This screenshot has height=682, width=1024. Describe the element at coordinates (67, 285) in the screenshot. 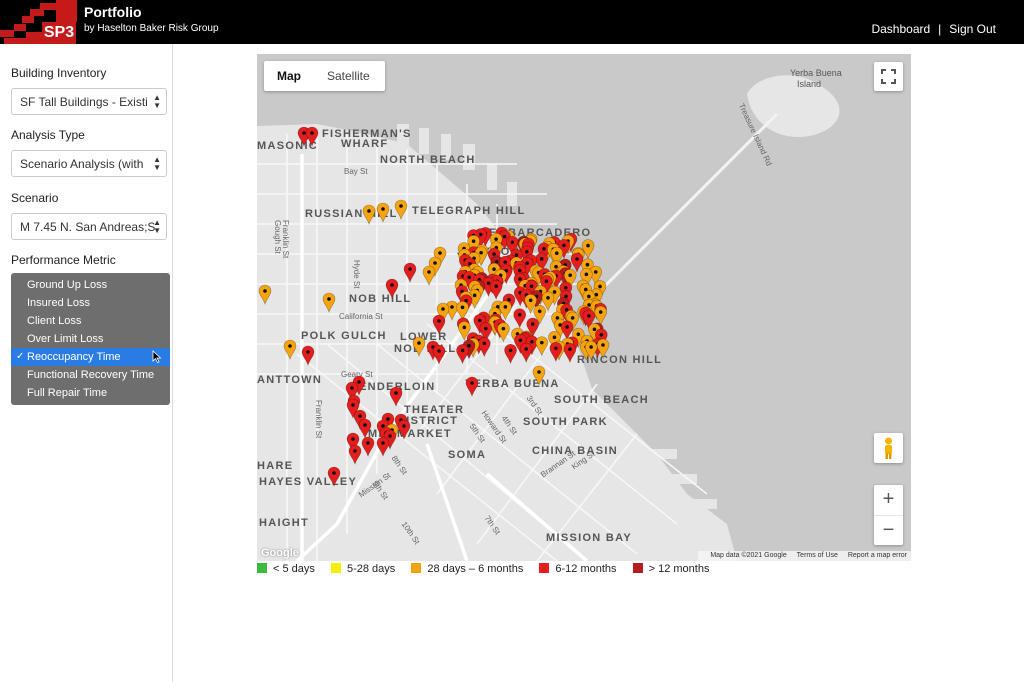

I see `menu-item-label: Ground Up Loss` at that location.